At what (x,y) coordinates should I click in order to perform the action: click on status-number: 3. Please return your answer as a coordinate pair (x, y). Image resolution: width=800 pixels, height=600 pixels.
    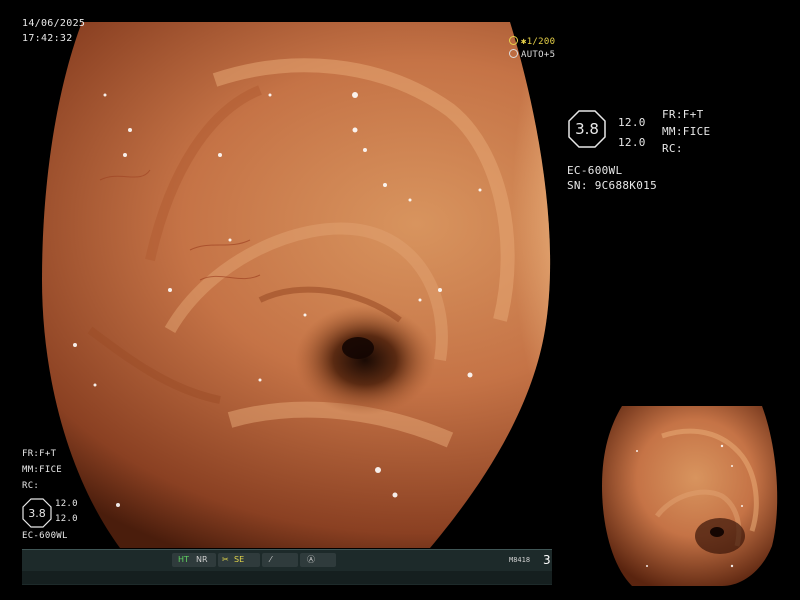
    Looking at the image, I should click on (547, 560).